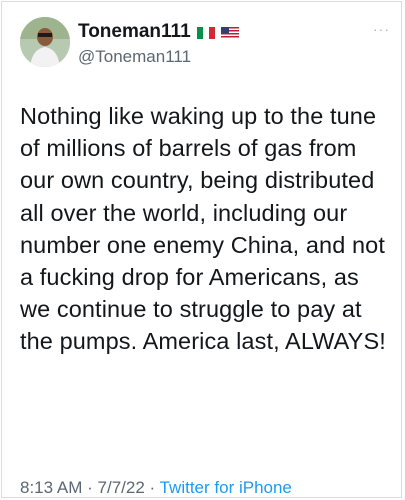 The image size is (405, 500). What do you see at coordinates (45, 42) in the screenshot?
I see `avatar` at bounding box center [45, 42].